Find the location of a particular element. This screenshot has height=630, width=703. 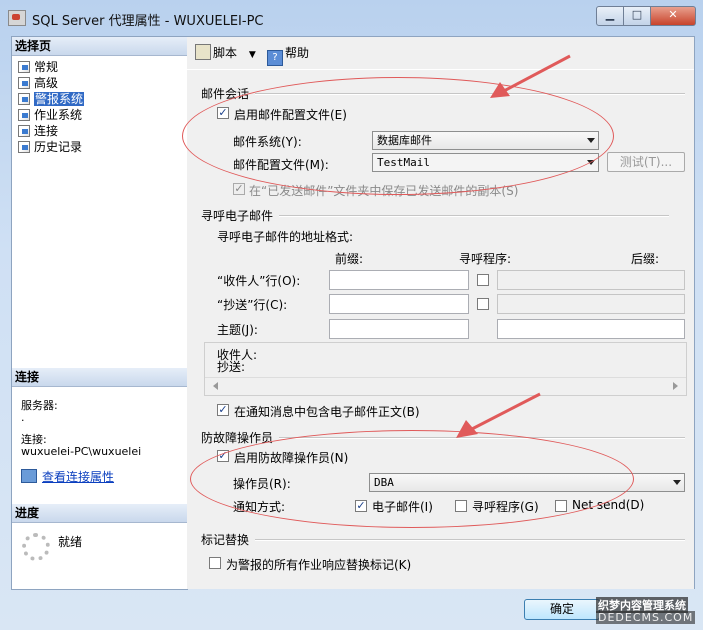

connection-value: wuxuelei-PC\wuxuelei is located at coordinates (81, 451).